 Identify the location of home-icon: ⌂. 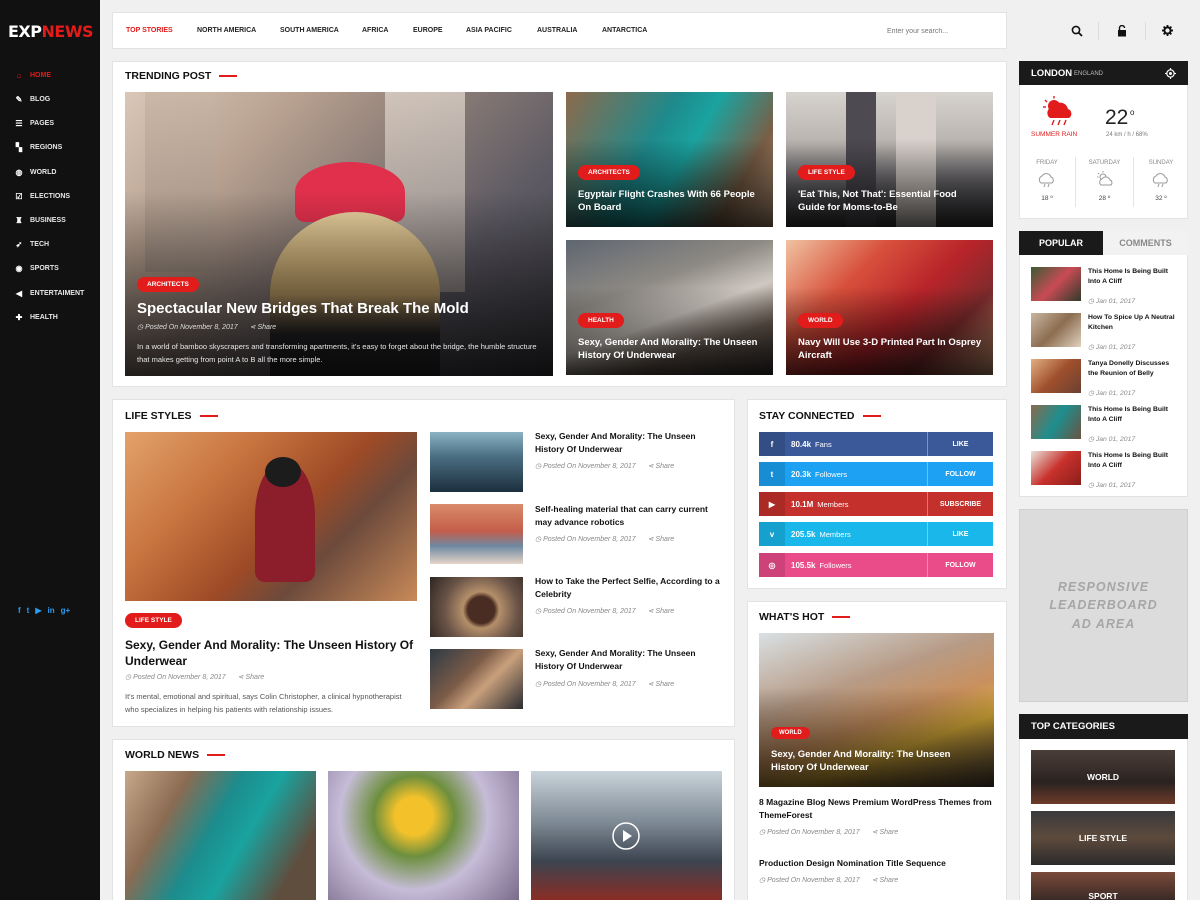
(19, 75).